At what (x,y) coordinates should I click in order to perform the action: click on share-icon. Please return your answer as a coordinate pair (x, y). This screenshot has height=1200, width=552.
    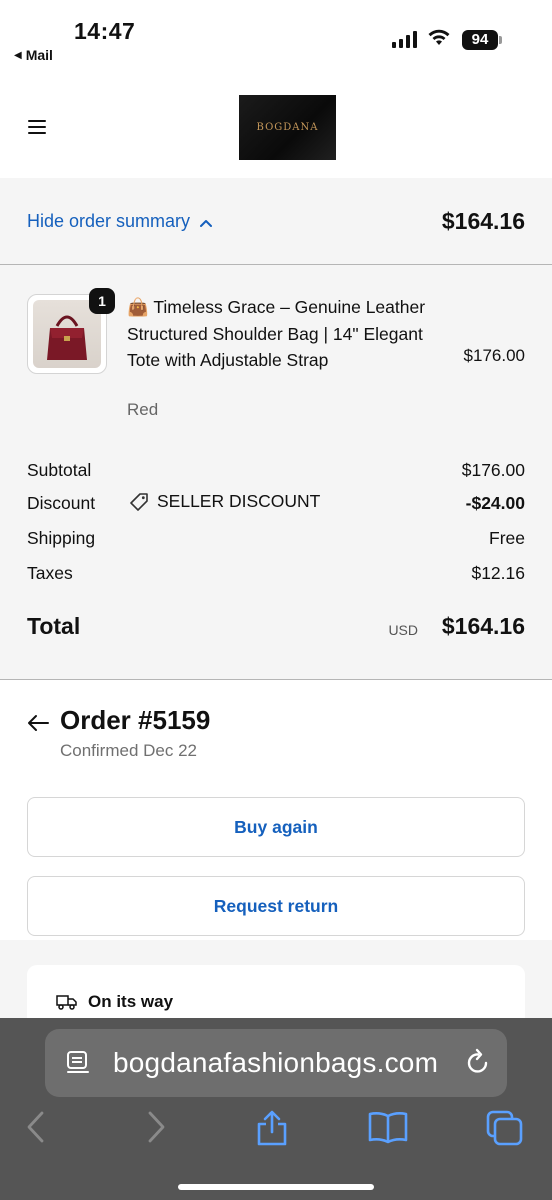
    Looking at the image, I should click on (272, 1128).